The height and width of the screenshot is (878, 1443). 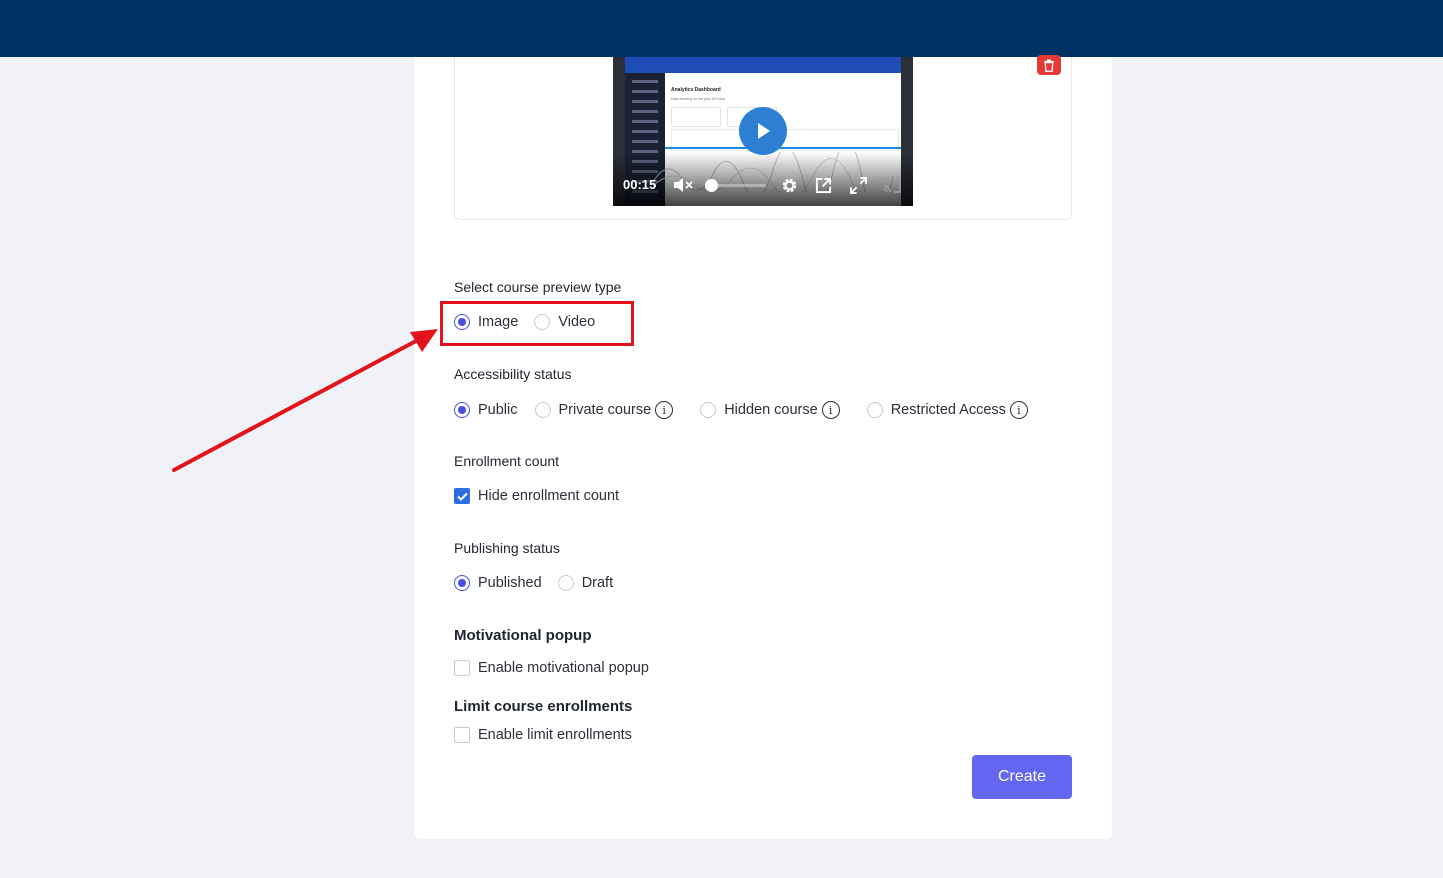 I want to click on limit-enrollments-checkbox, so click(x=462, y=735).